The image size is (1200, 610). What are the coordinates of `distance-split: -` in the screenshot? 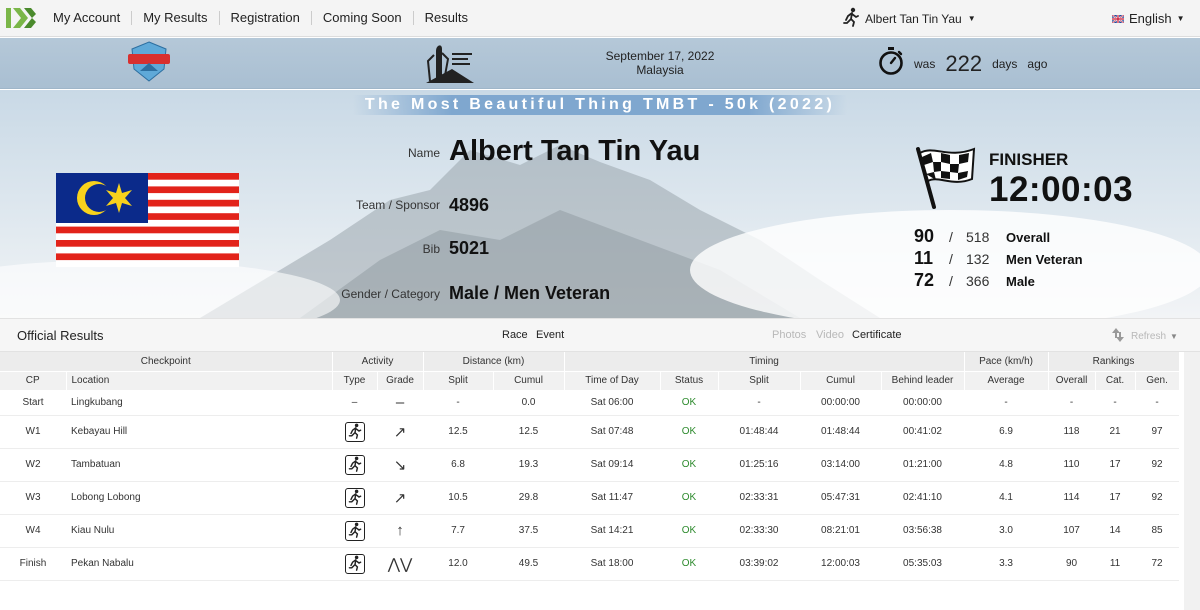 It's located at (458, 403).